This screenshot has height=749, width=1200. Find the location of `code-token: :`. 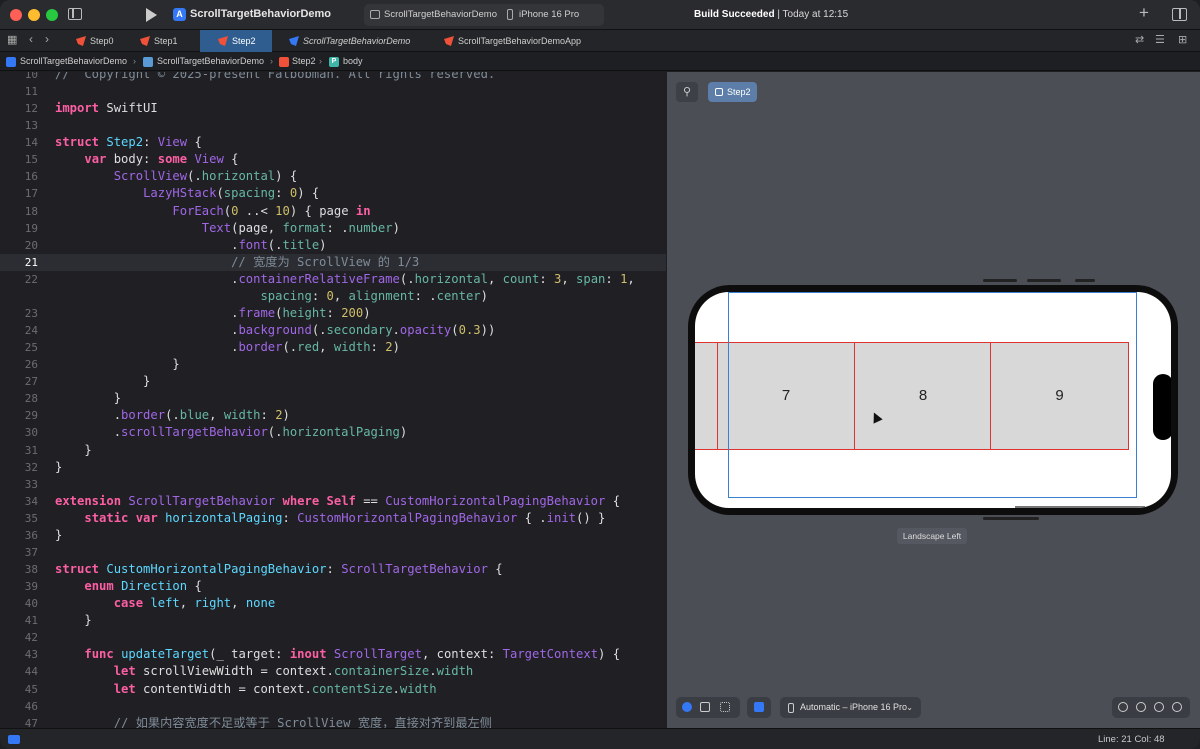

code-token: : is located at coordinates (150, 142).